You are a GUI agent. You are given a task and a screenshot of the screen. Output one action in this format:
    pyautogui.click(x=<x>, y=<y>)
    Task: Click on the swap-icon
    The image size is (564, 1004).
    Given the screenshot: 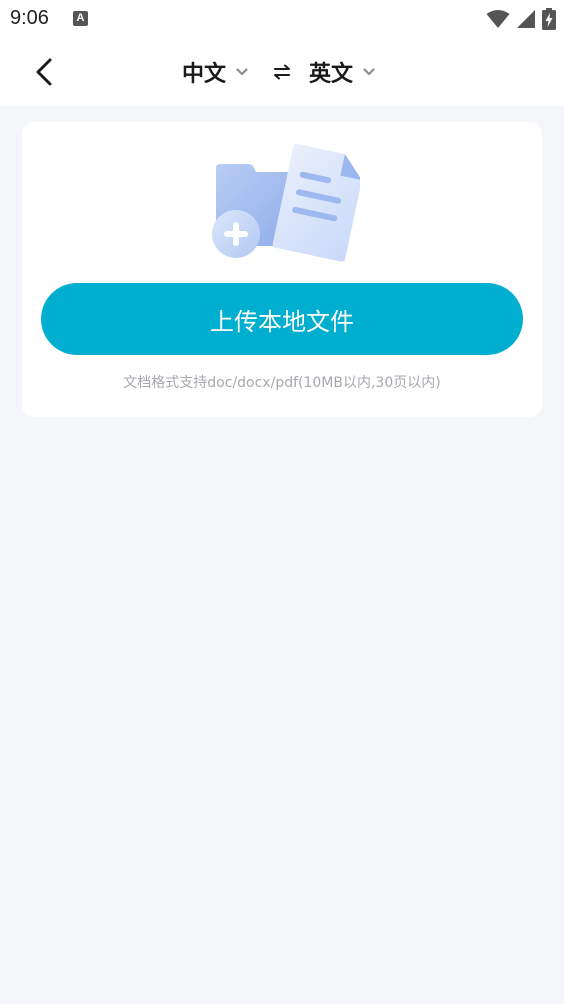 What is the action you would take?
    pyautogui.click(x=282, y=72)
    